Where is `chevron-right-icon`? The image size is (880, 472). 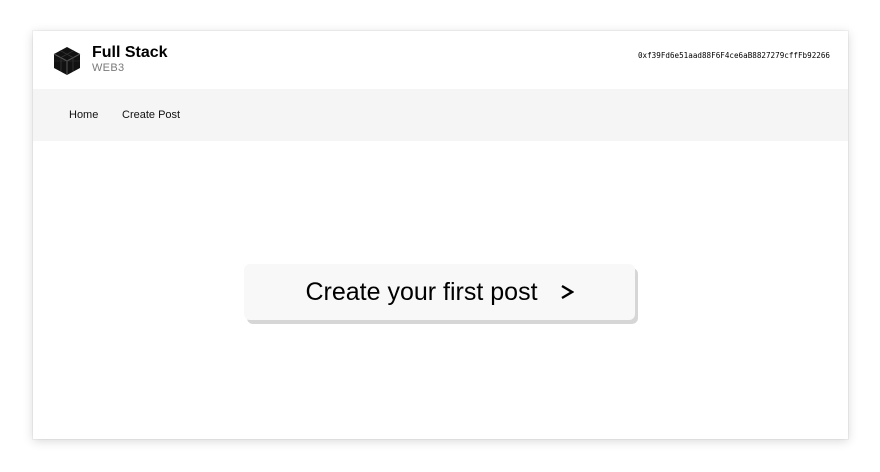
chevron-right-icon is located at coordinates (567, 292).